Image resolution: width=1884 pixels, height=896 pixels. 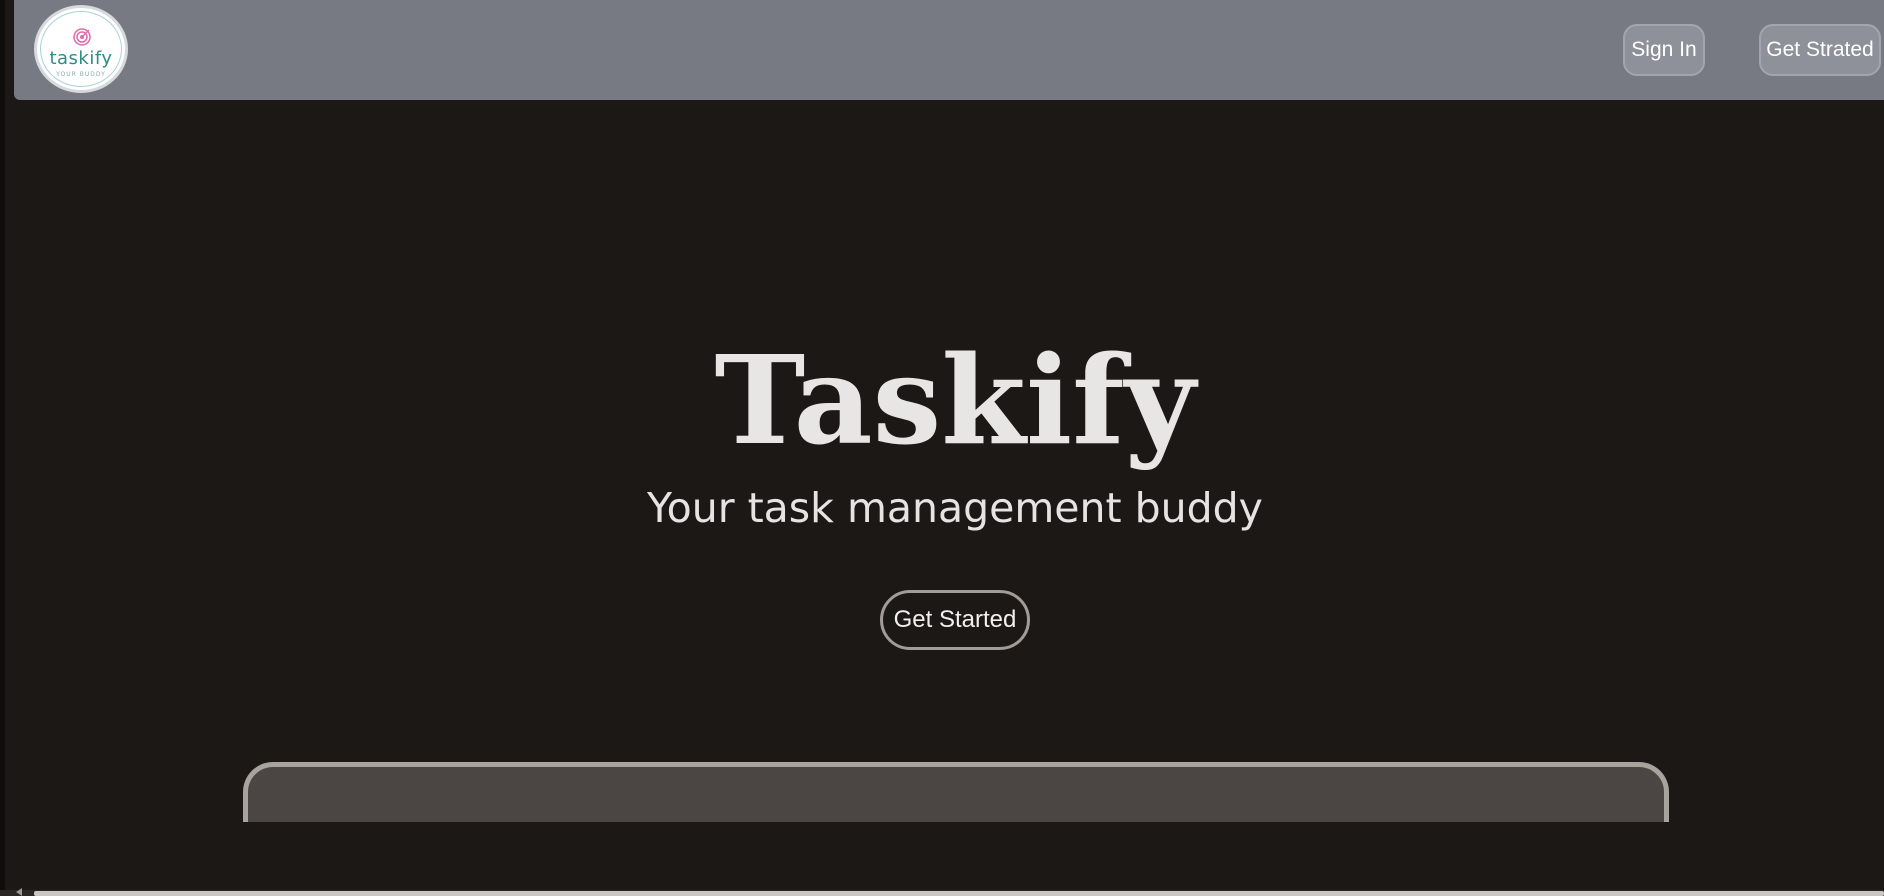 I want to click on scroll-left-arrow-icon, so click(x=19, y=892).